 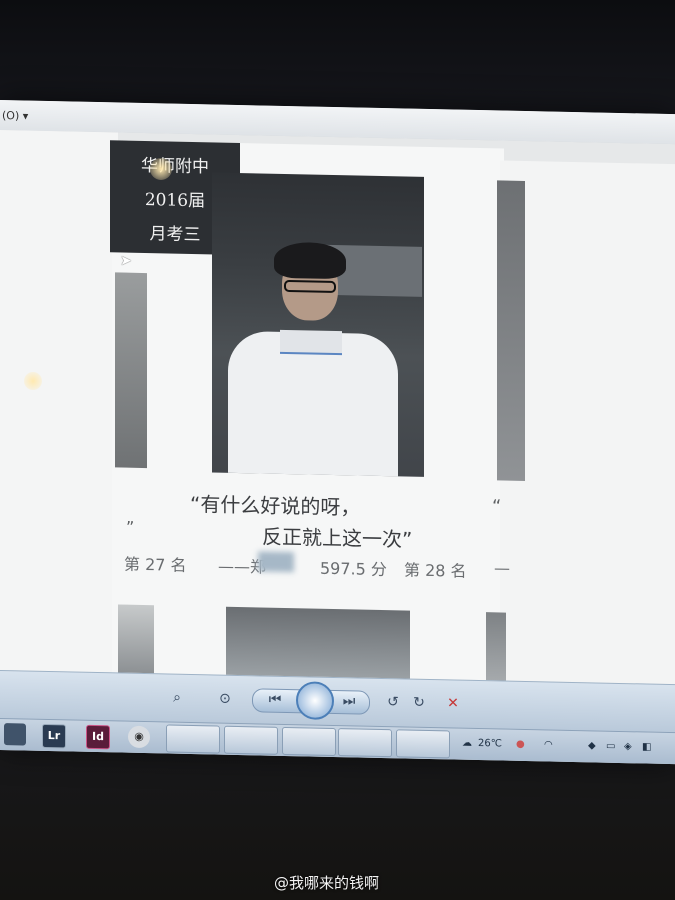 What do you see at coordinates (646, 746) in the screenshot?
I see `network-icon: ◧` at bounding box center [646, 746].